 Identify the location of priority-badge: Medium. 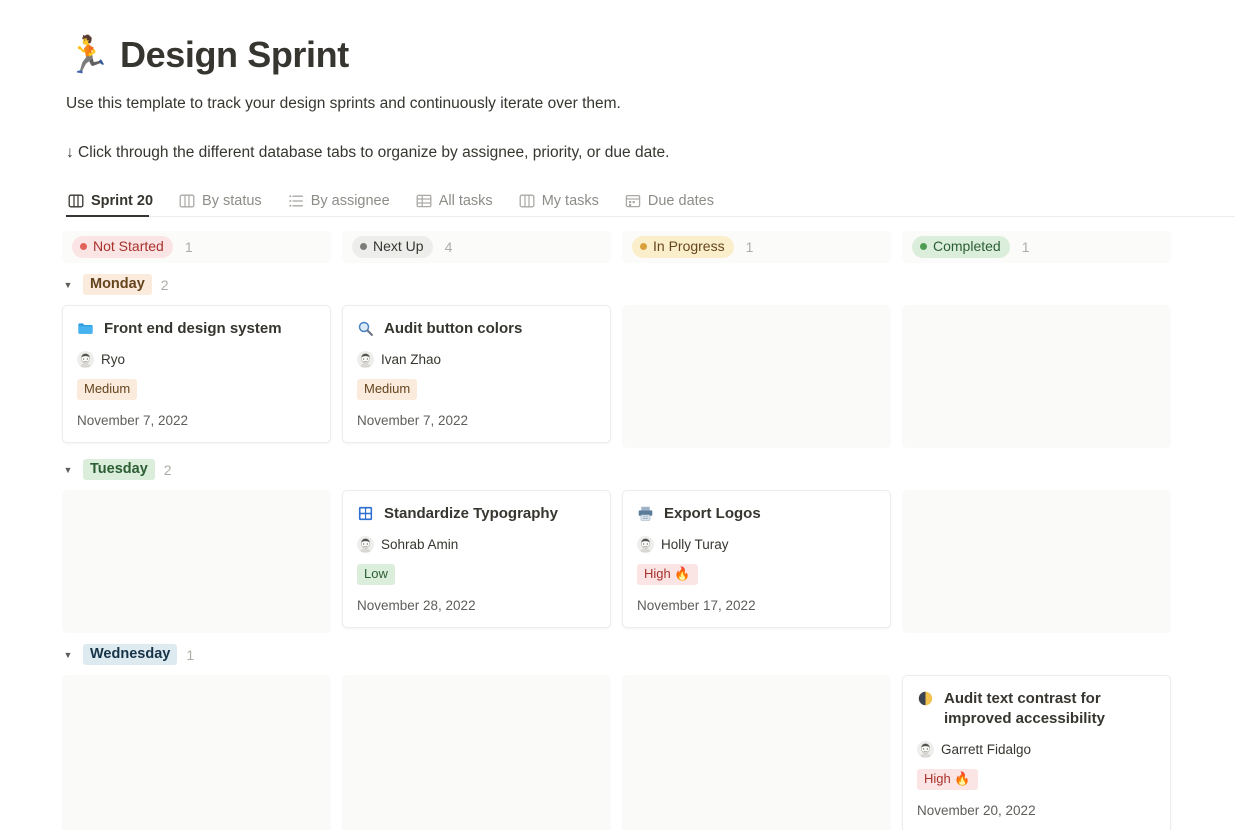
(387, 389).